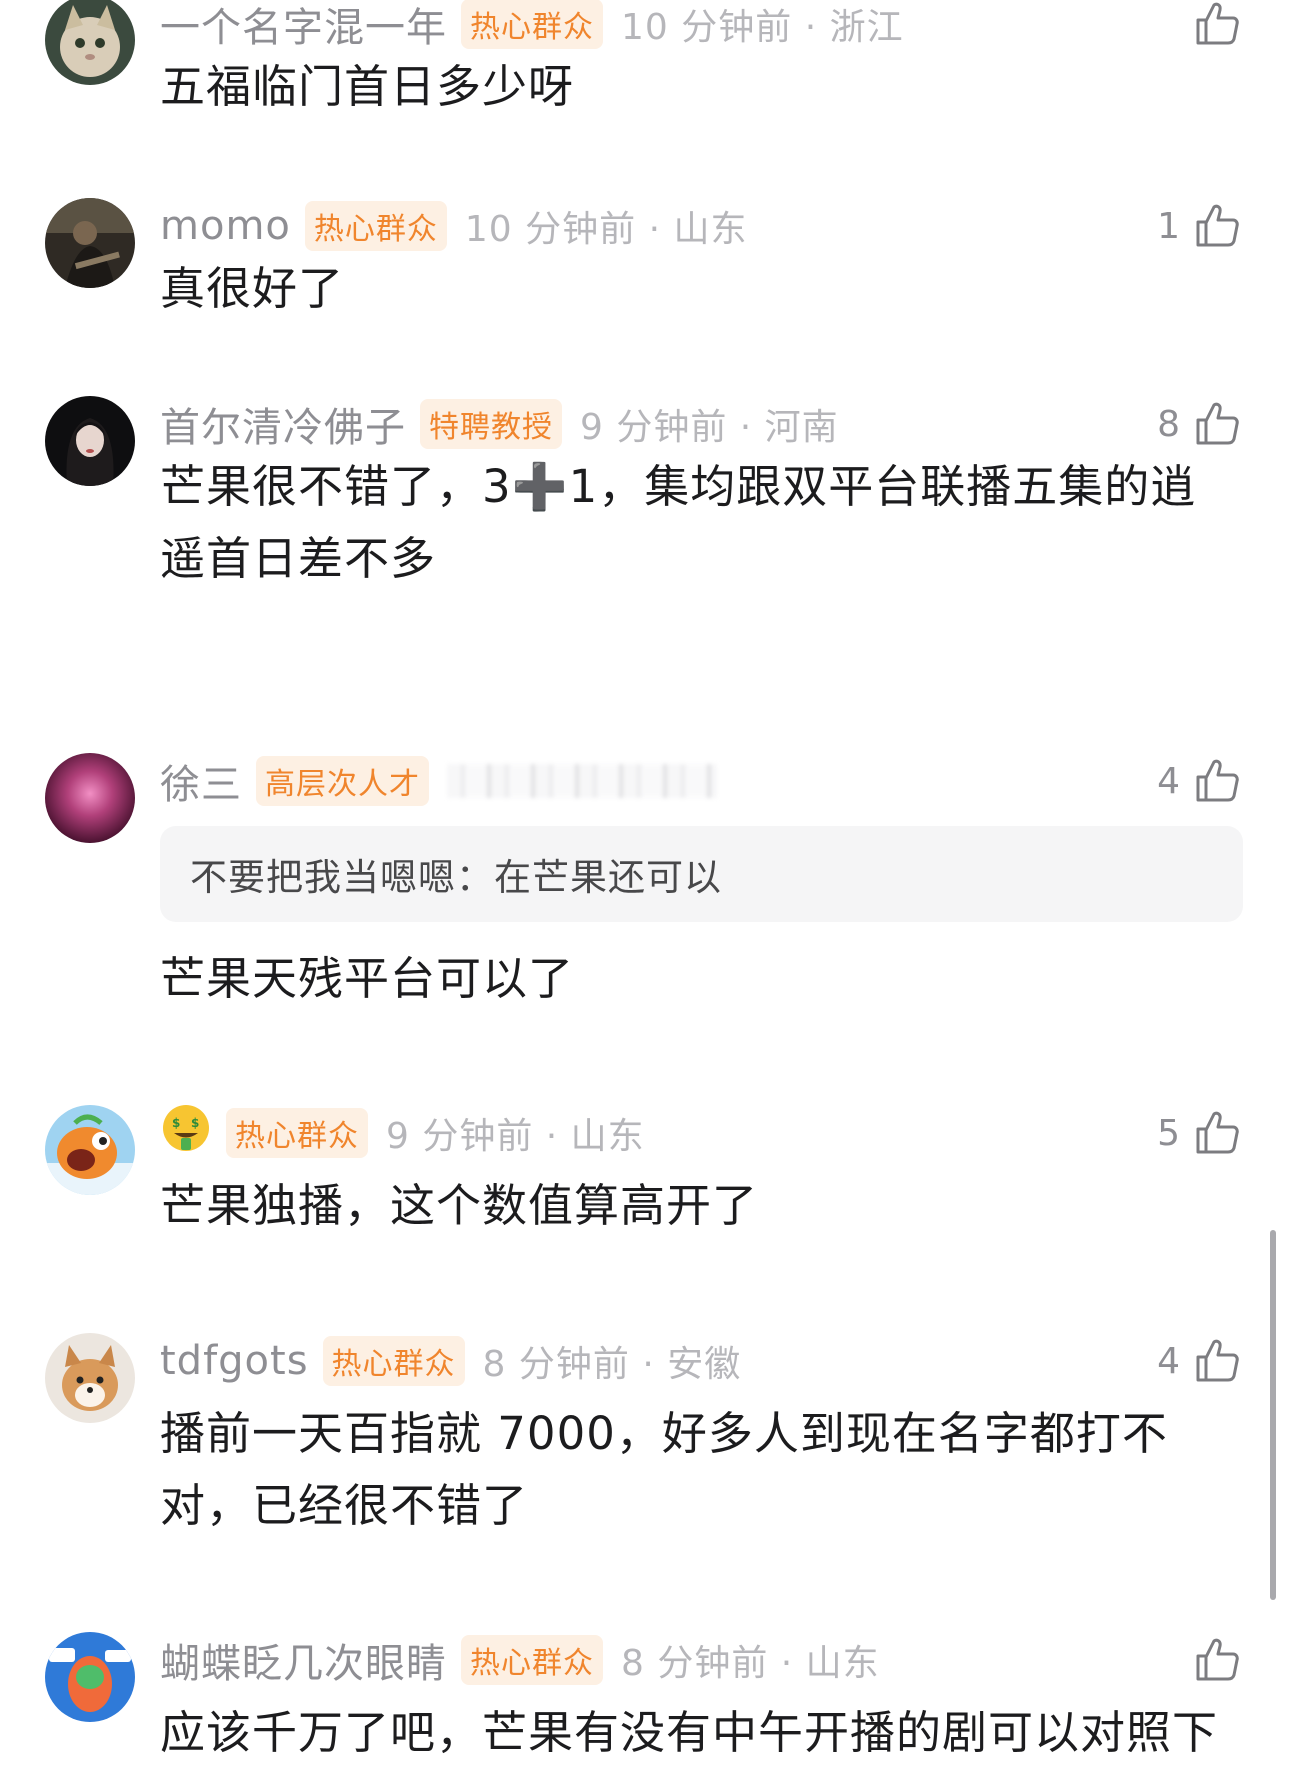  I want to click on username: momo, so click(225, 226).